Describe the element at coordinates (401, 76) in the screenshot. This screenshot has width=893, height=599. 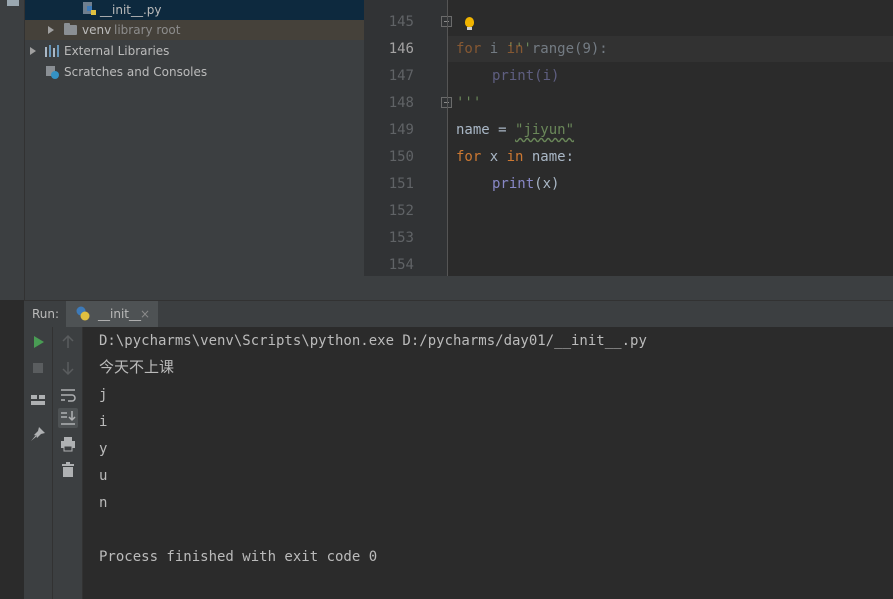
I see `line-number: 147` at that location.